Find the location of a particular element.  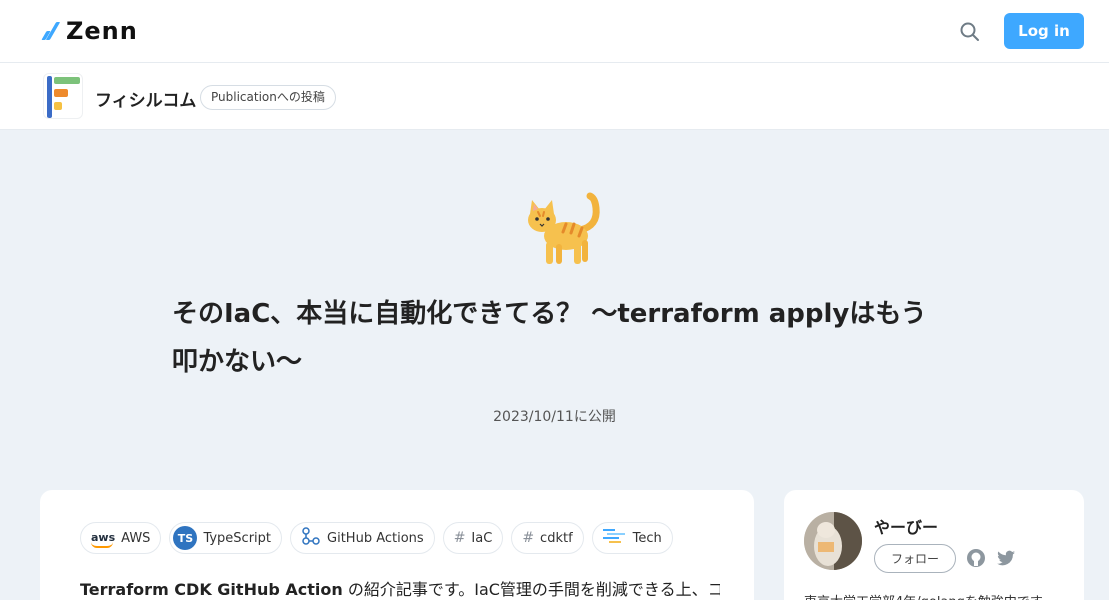

logo-text: Zenn is located at coordinates (102, 31).